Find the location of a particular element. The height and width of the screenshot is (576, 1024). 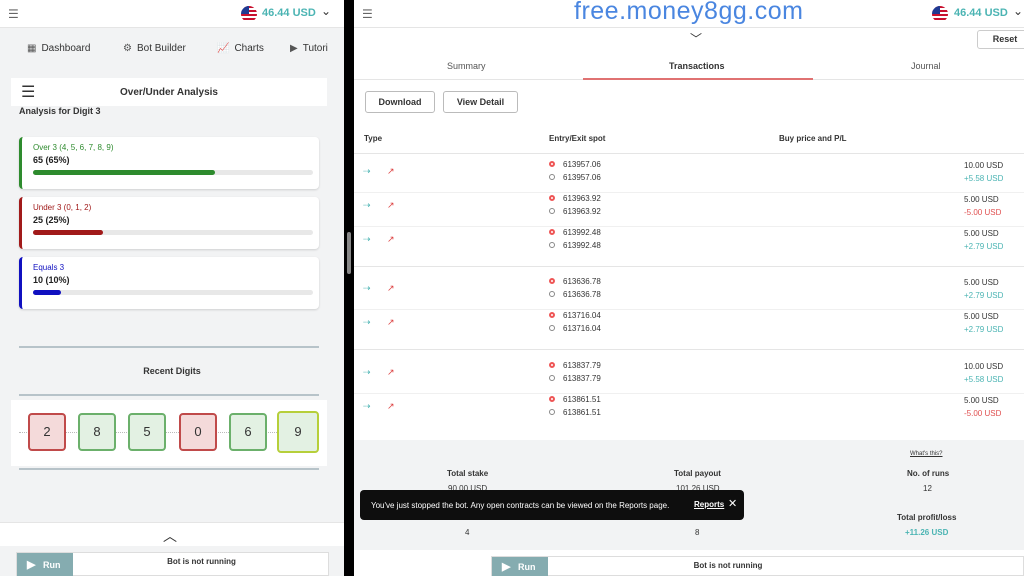

exit-spot: 613992.48 is located at coordinates (575, 245).